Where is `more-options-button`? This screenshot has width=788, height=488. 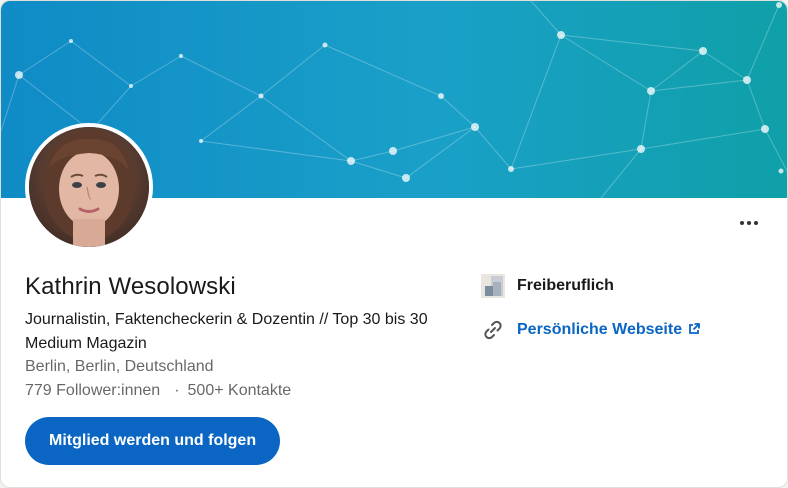 more-options-button is located at coordinates (749, 223).